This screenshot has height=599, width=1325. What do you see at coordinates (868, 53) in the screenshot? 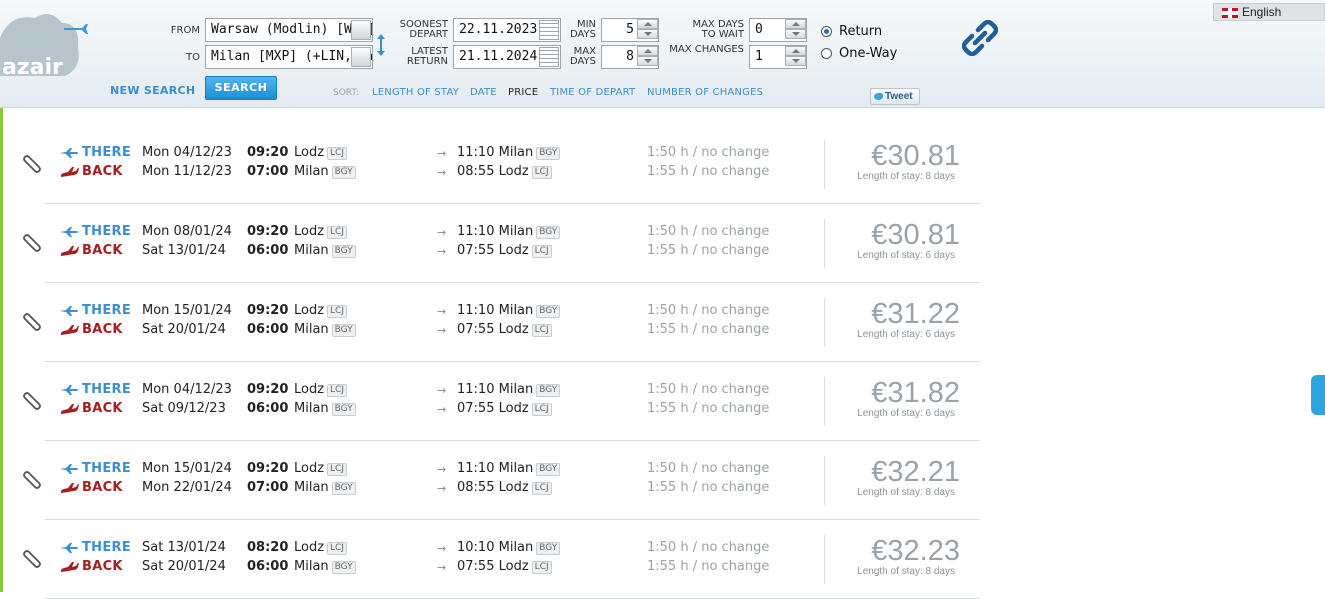
I see `one-way-radio-label: One-Way` at bounding box center [868, 53].